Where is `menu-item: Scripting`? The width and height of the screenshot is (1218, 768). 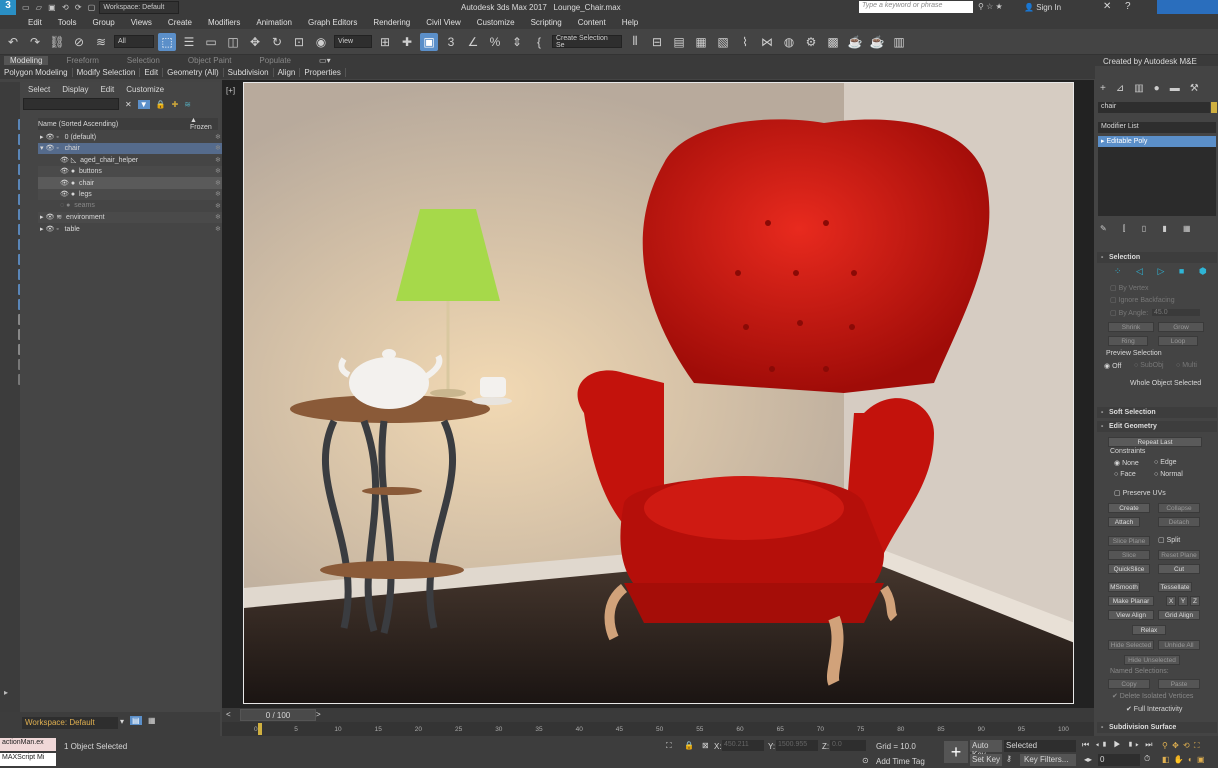
menu-item: Scripting is located at coordinates (546, 22).